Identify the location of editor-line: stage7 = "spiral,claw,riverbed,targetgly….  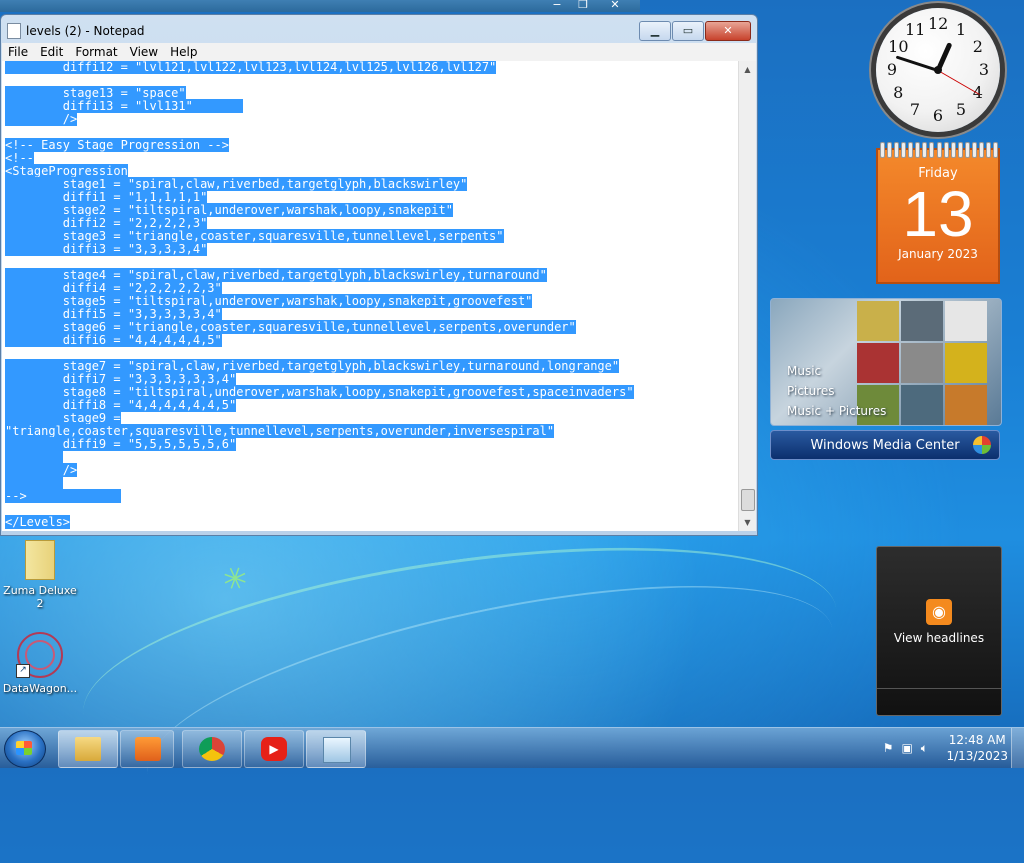
(312, 366).